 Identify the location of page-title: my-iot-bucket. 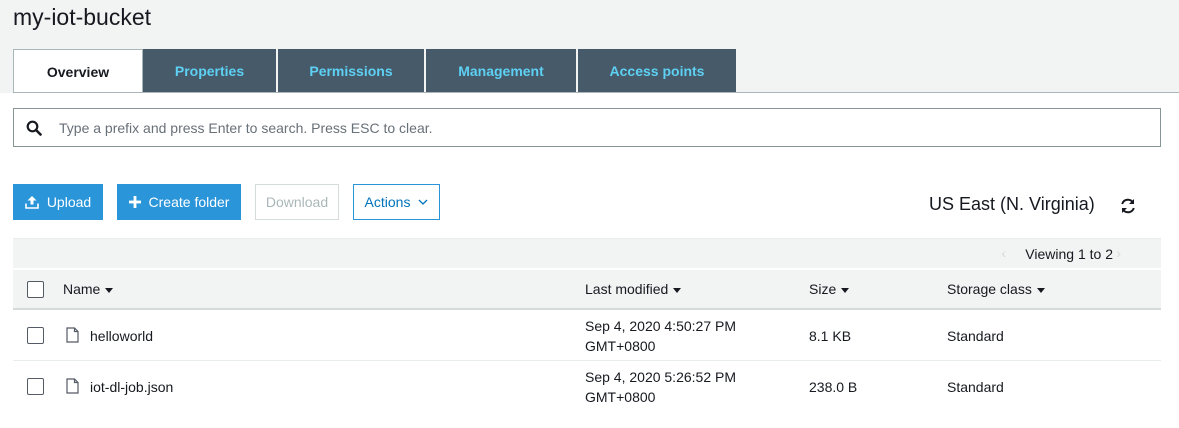
(82, 17).